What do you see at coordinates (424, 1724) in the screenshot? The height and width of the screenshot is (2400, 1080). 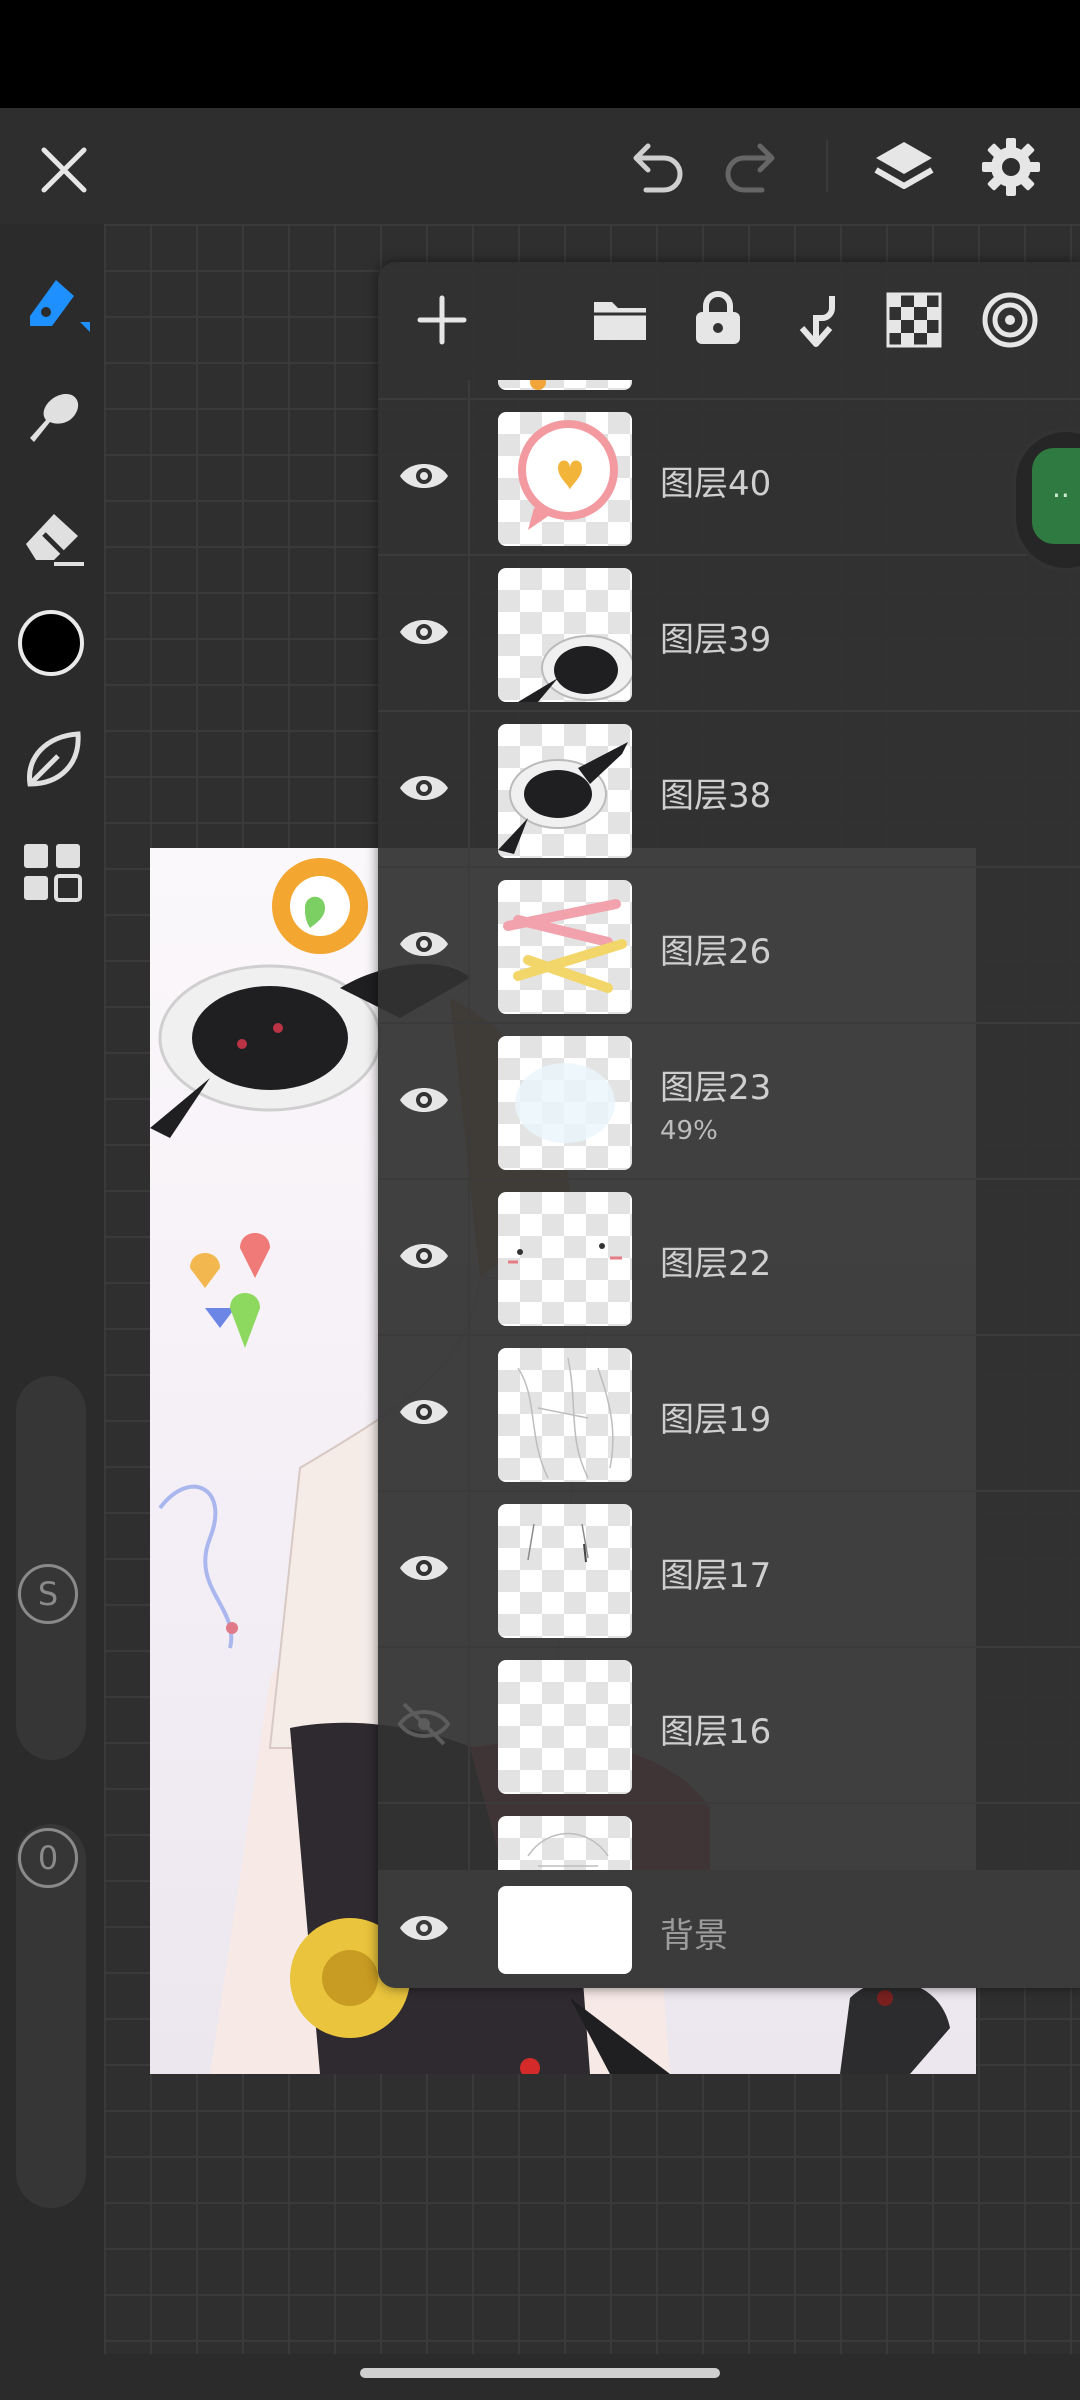 I see `eye-hidden-icon` at bounding box center [424, 1724].